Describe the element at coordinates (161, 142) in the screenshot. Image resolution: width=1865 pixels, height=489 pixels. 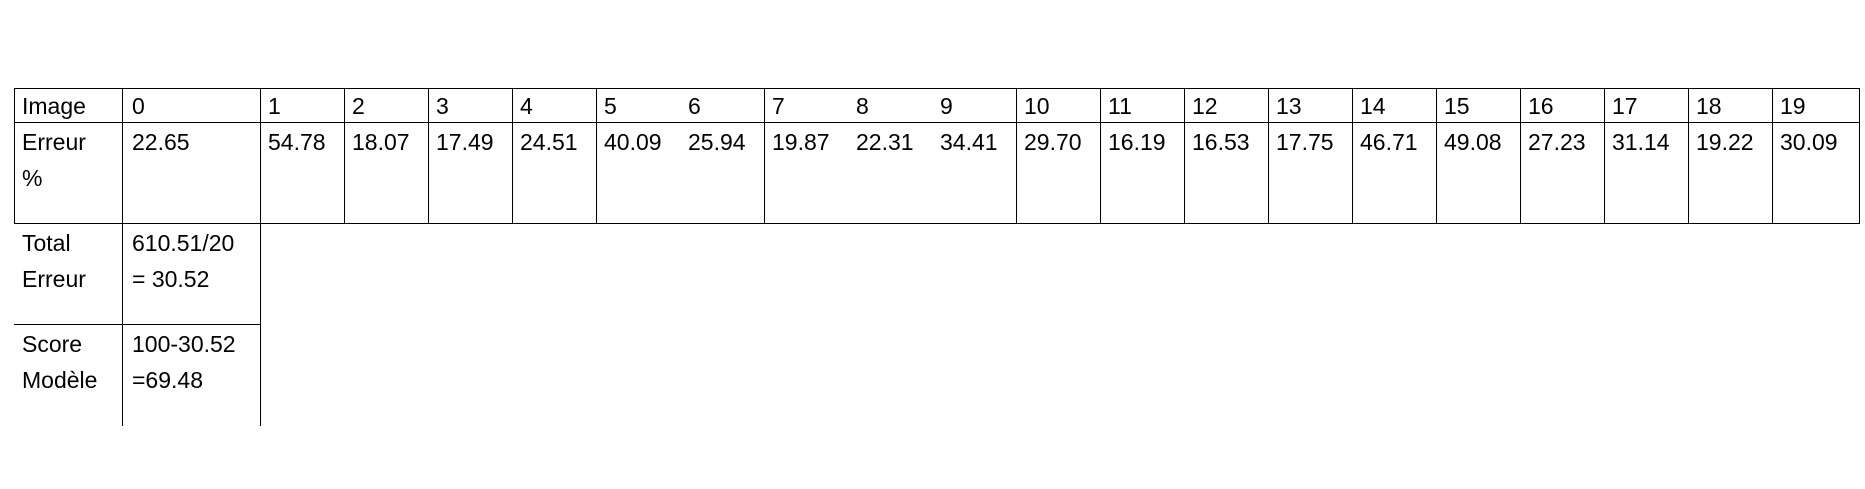
I see `error-value-cell: 22.65` at that location.